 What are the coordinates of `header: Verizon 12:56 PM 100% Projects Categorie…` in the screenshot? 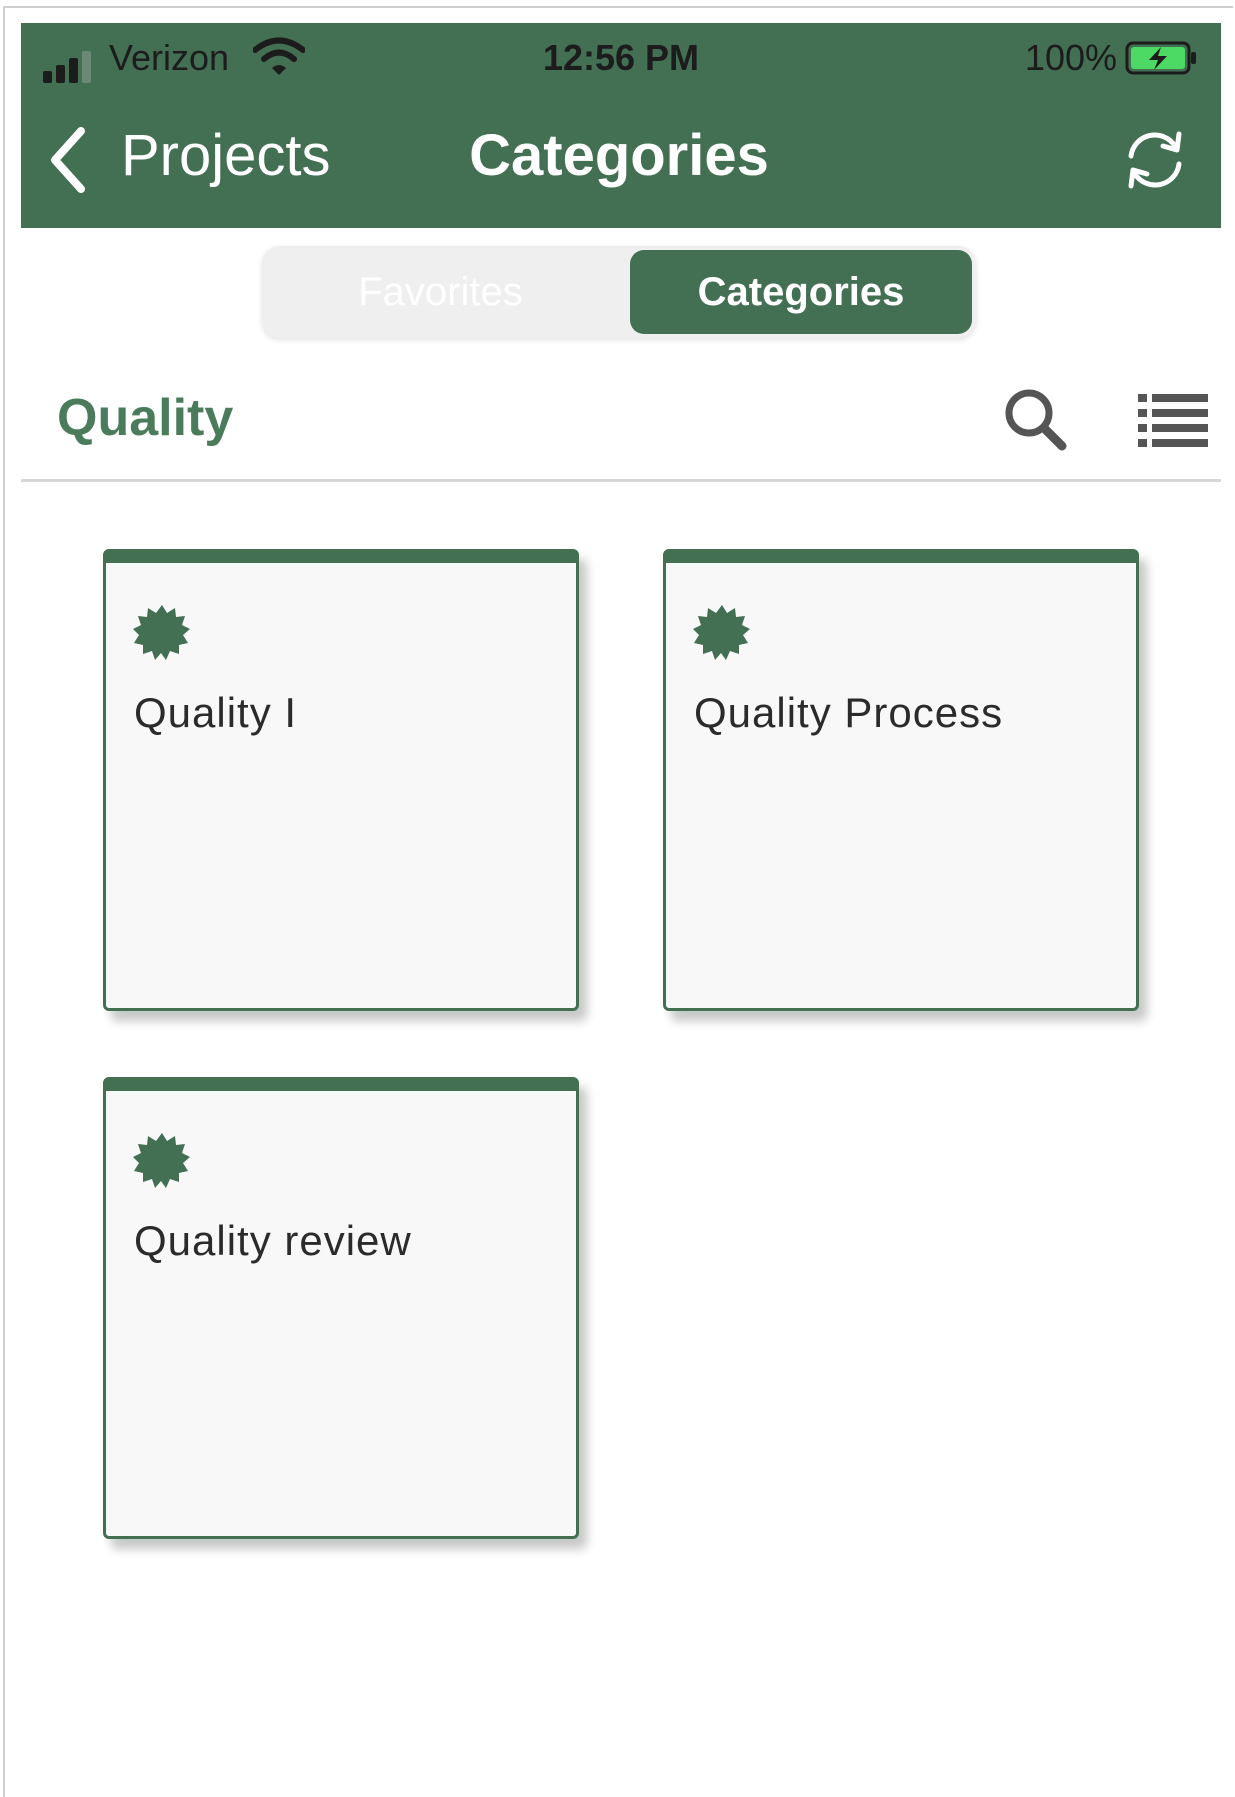 It's located at (621, 125).